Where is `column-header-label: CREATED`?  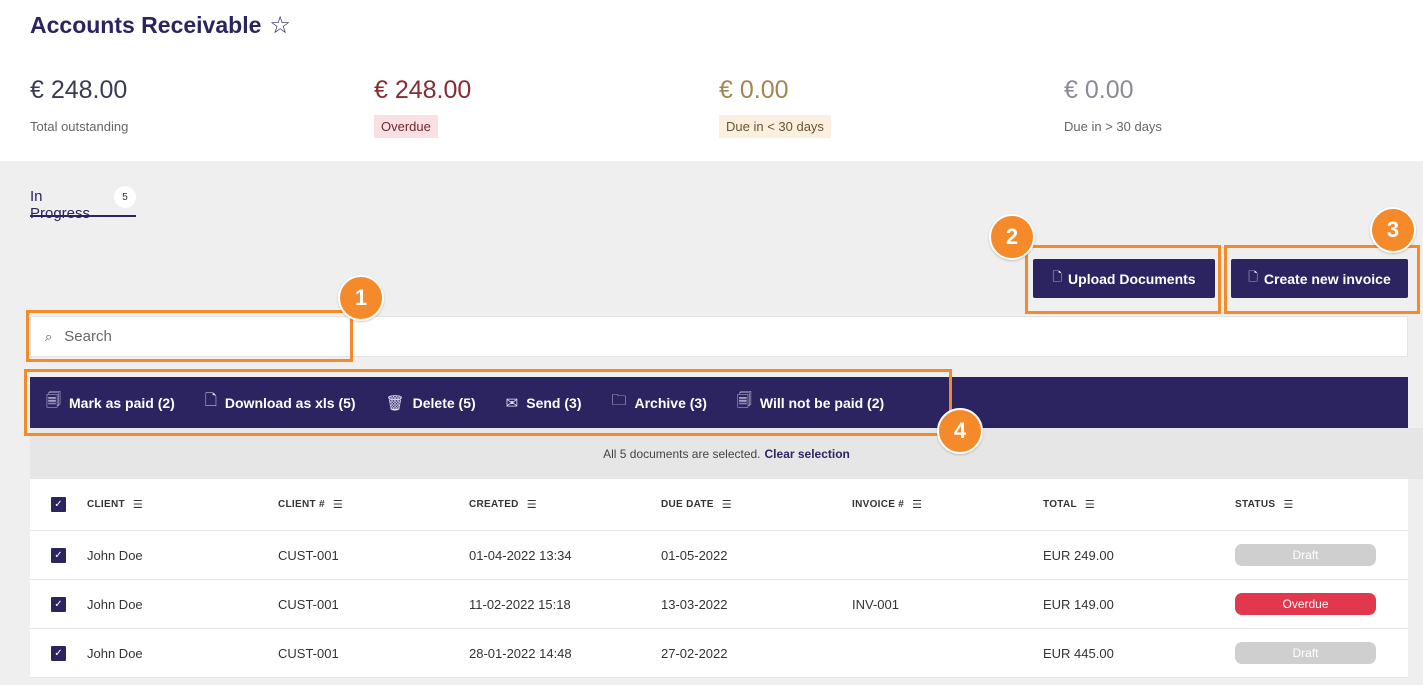
column-header-label: CREATED is located at coordinates (494, 504).